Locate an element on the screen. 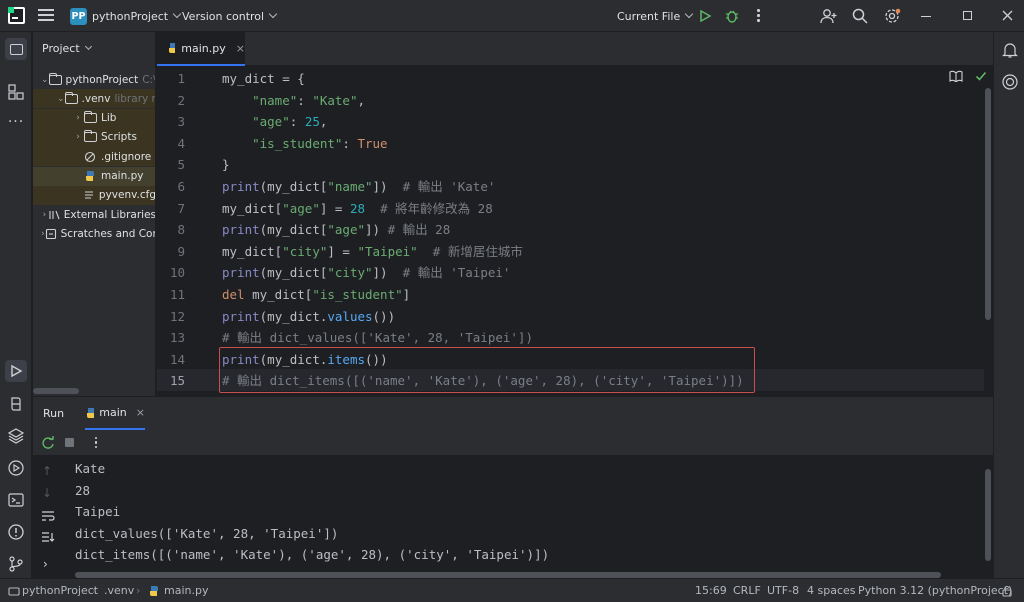  structure-icon is located at coordinates (16, 92).